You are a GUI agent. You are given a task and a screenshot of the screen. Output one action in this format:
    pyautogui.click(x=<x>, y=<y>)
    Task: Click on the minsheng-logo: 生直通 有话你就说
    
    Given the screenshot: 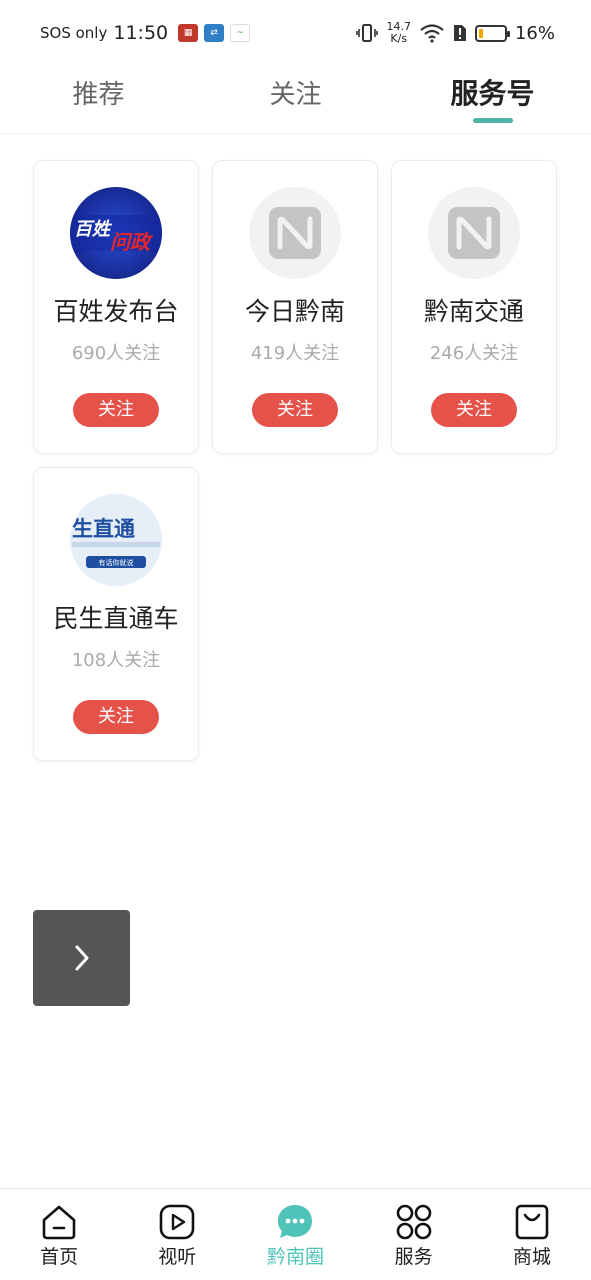 What is the action you would take?
    pyautogui.click(x=116, y=540)
    